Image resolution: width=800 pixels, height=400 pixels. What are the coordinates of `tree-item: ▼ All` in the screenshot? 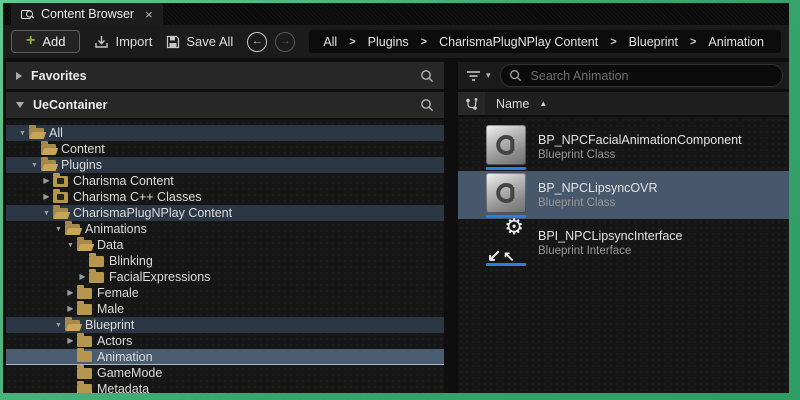 It's located at (225, 132).